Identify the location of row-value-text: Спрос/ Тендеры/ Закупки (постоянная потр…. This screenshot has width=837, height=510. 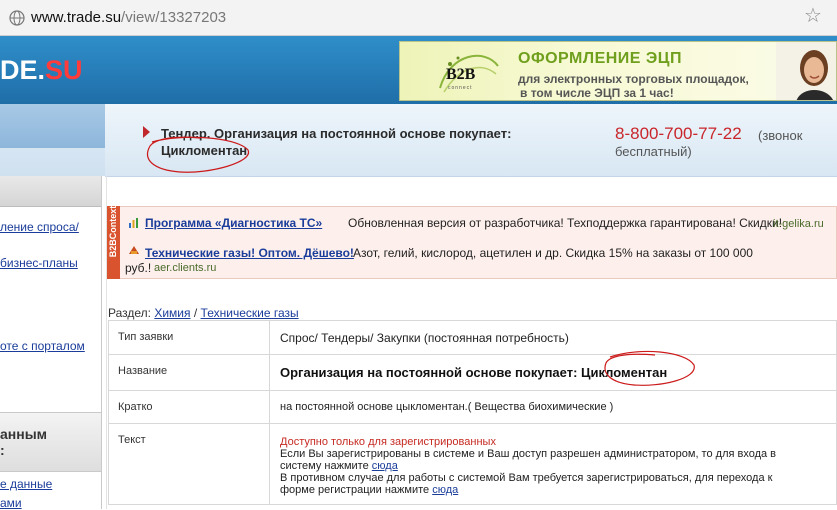
(424, 338).